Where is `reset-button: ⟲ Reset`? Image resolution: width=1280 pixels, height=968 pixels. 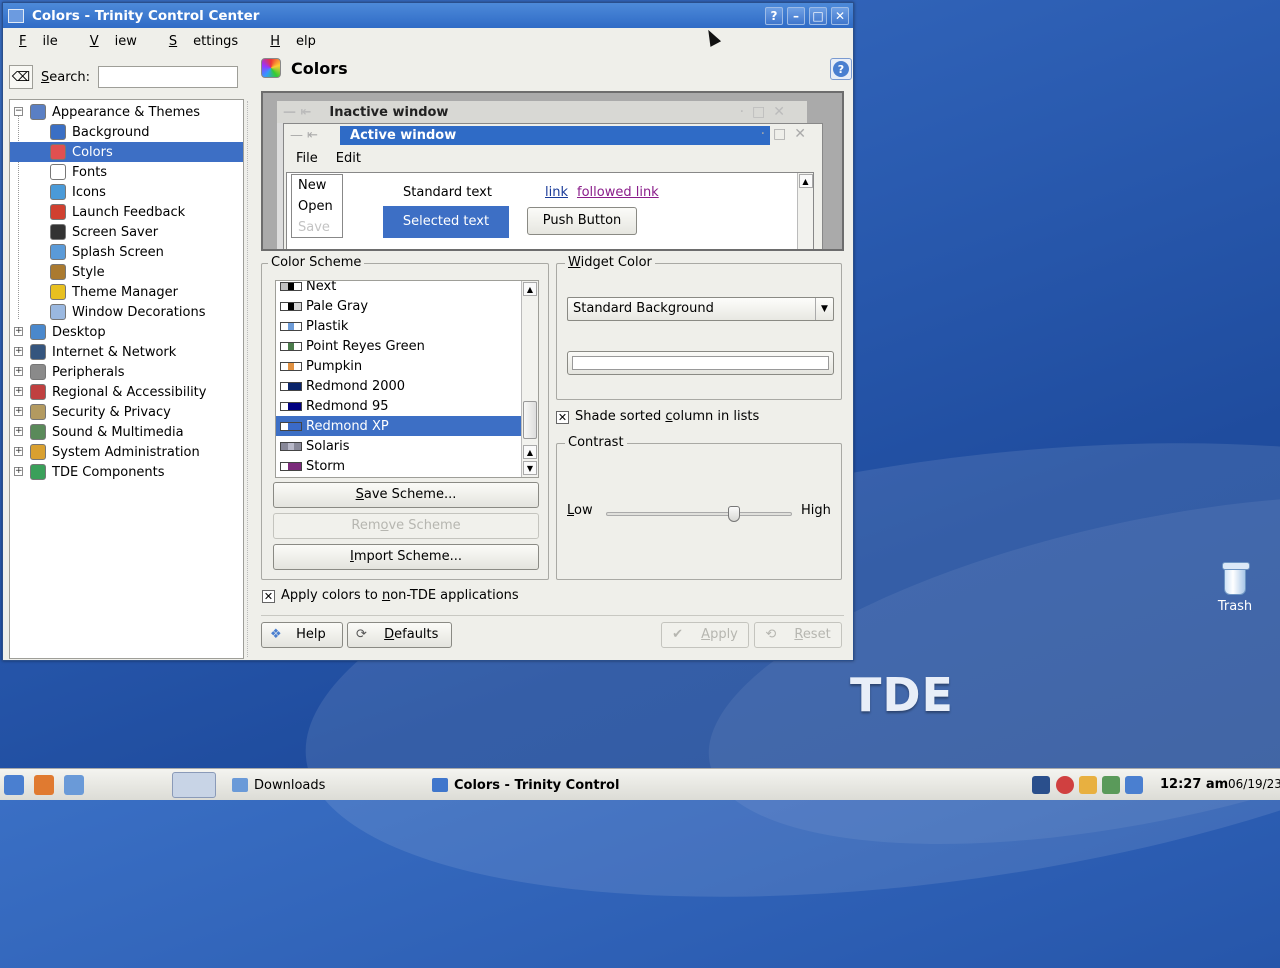
reset-button: ⟲ Reset is located at coordinates (798, 635).